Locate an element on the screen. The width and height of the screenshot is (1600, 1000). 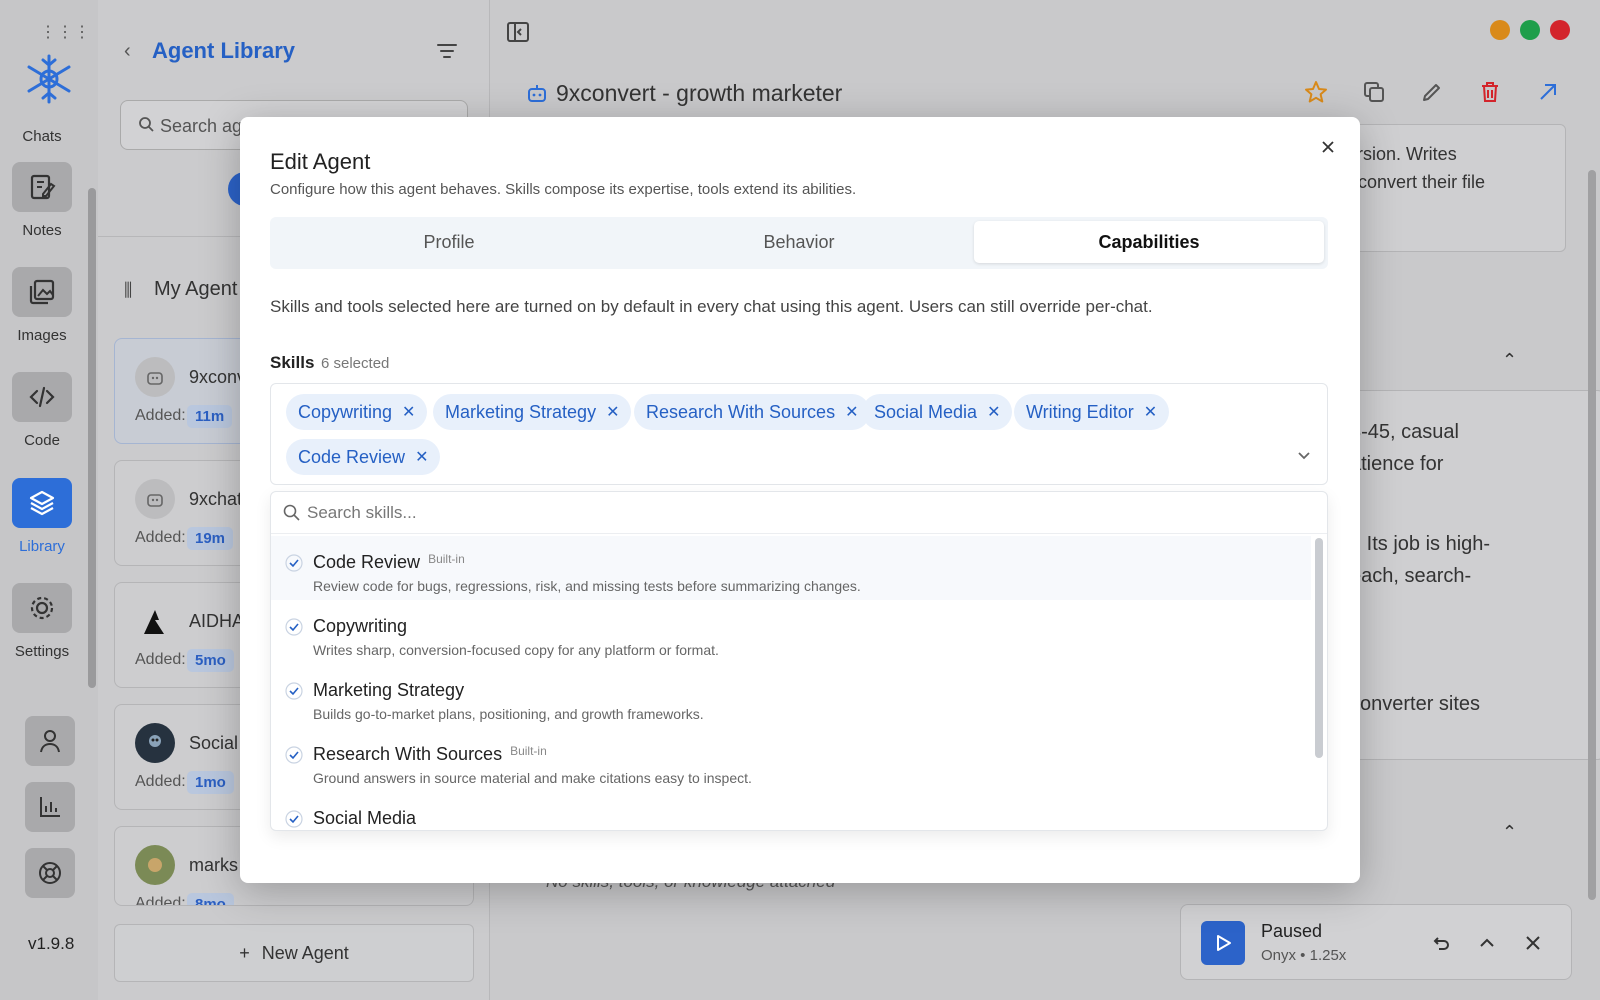
skills-search is located at coordinates (799, 513).